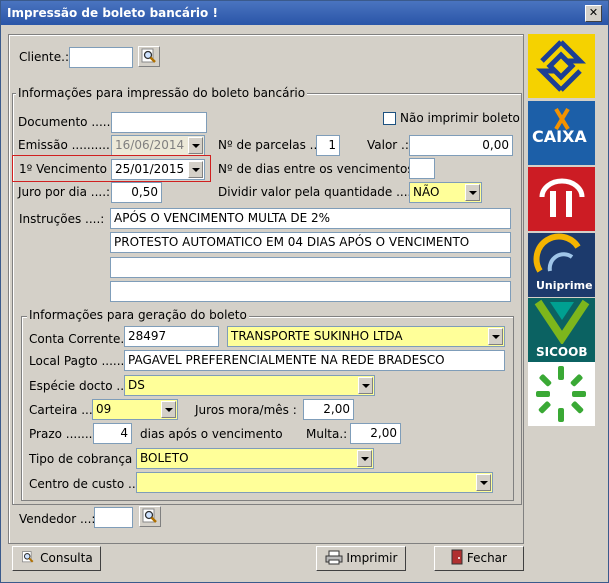 The image size is (609, 583). I want to click on sicoob-logo: SICOOB, so click(561, 330).